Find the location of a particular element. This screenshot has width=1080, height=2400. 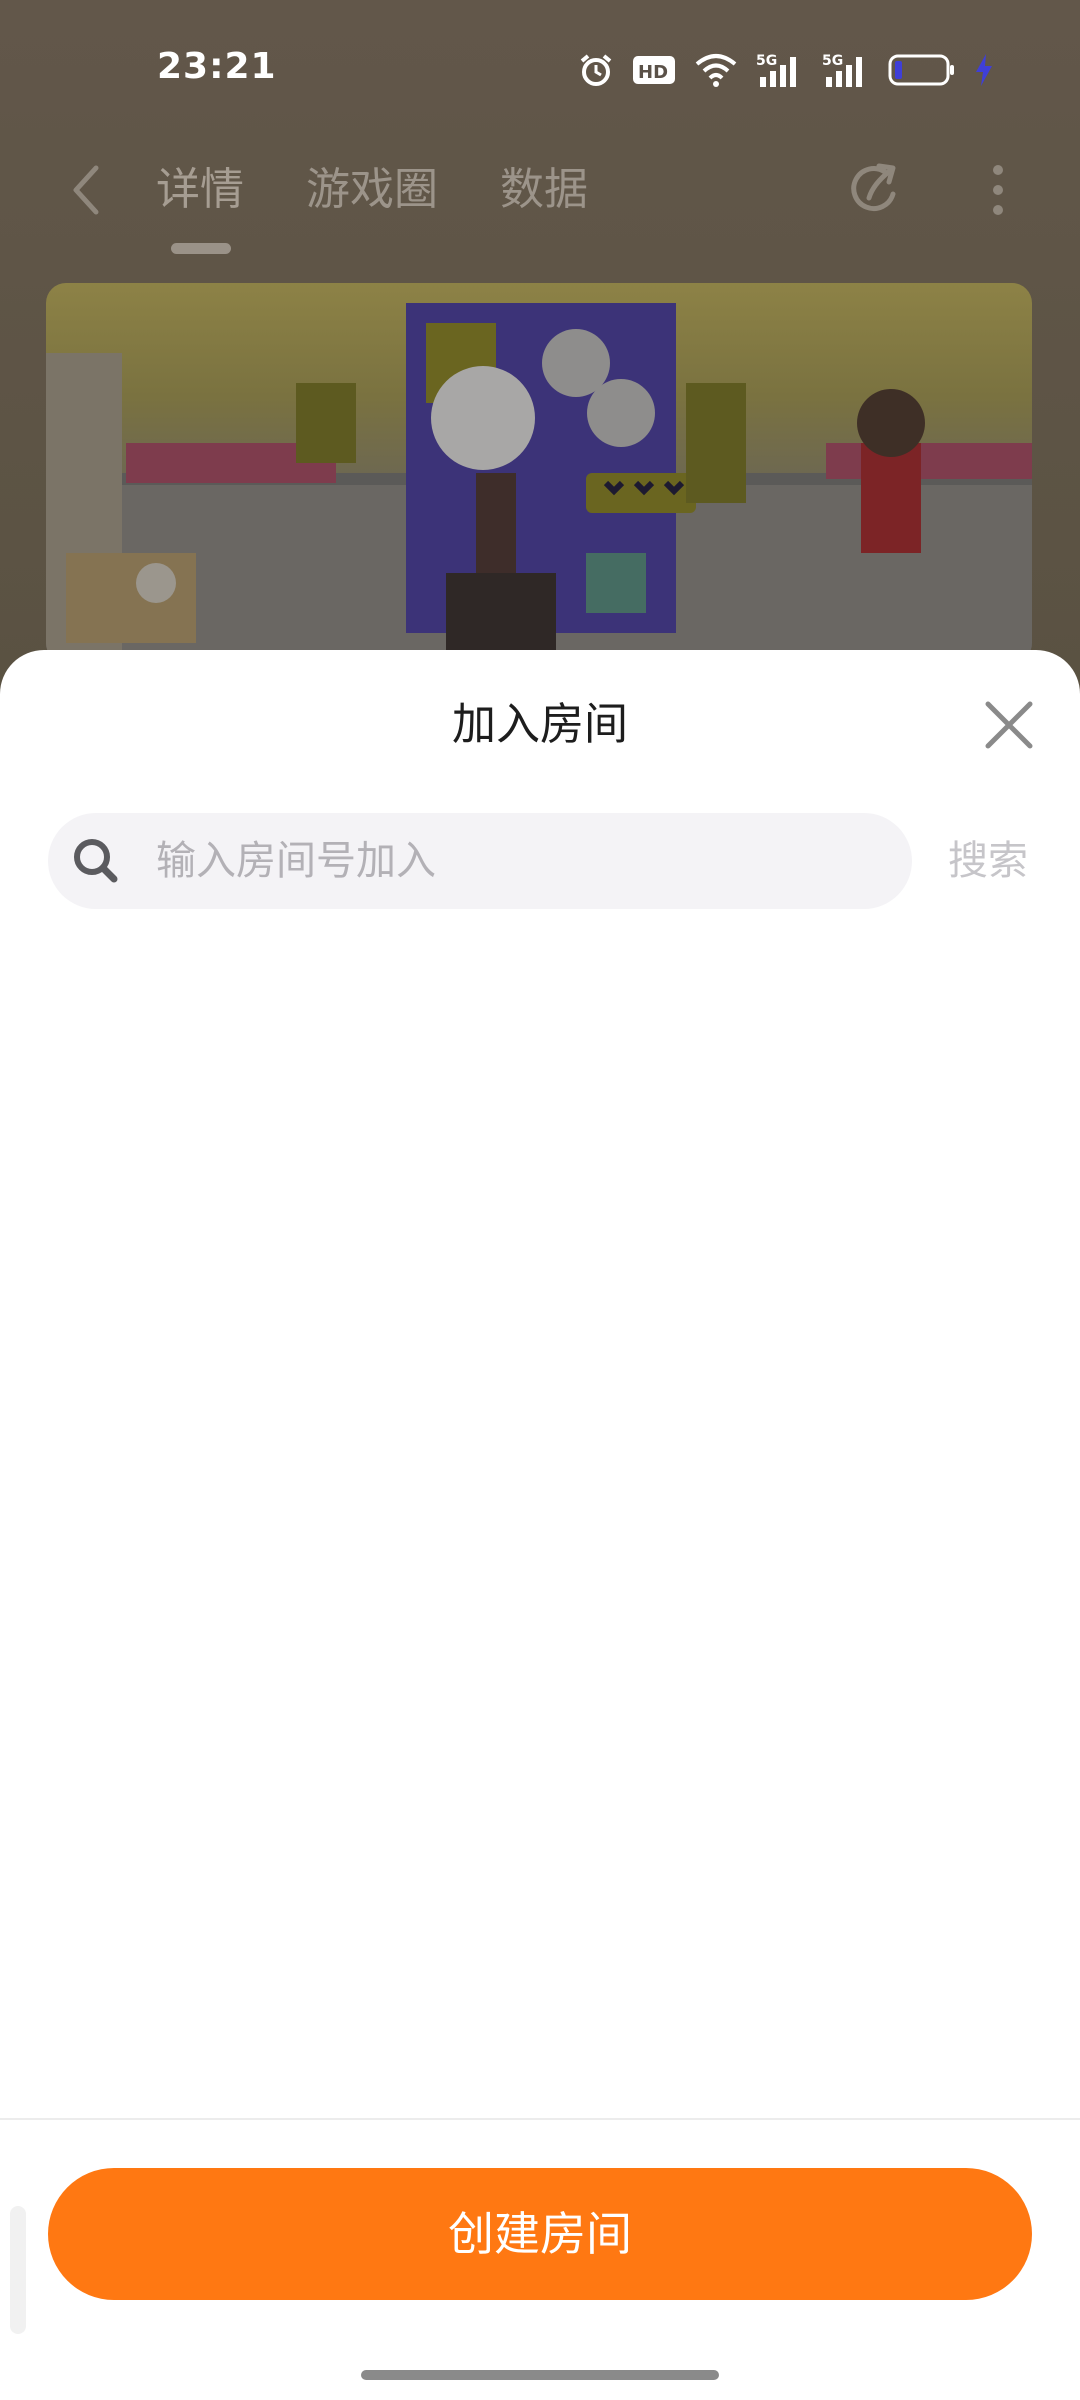

more-icon is located at coordinates (998, 190).